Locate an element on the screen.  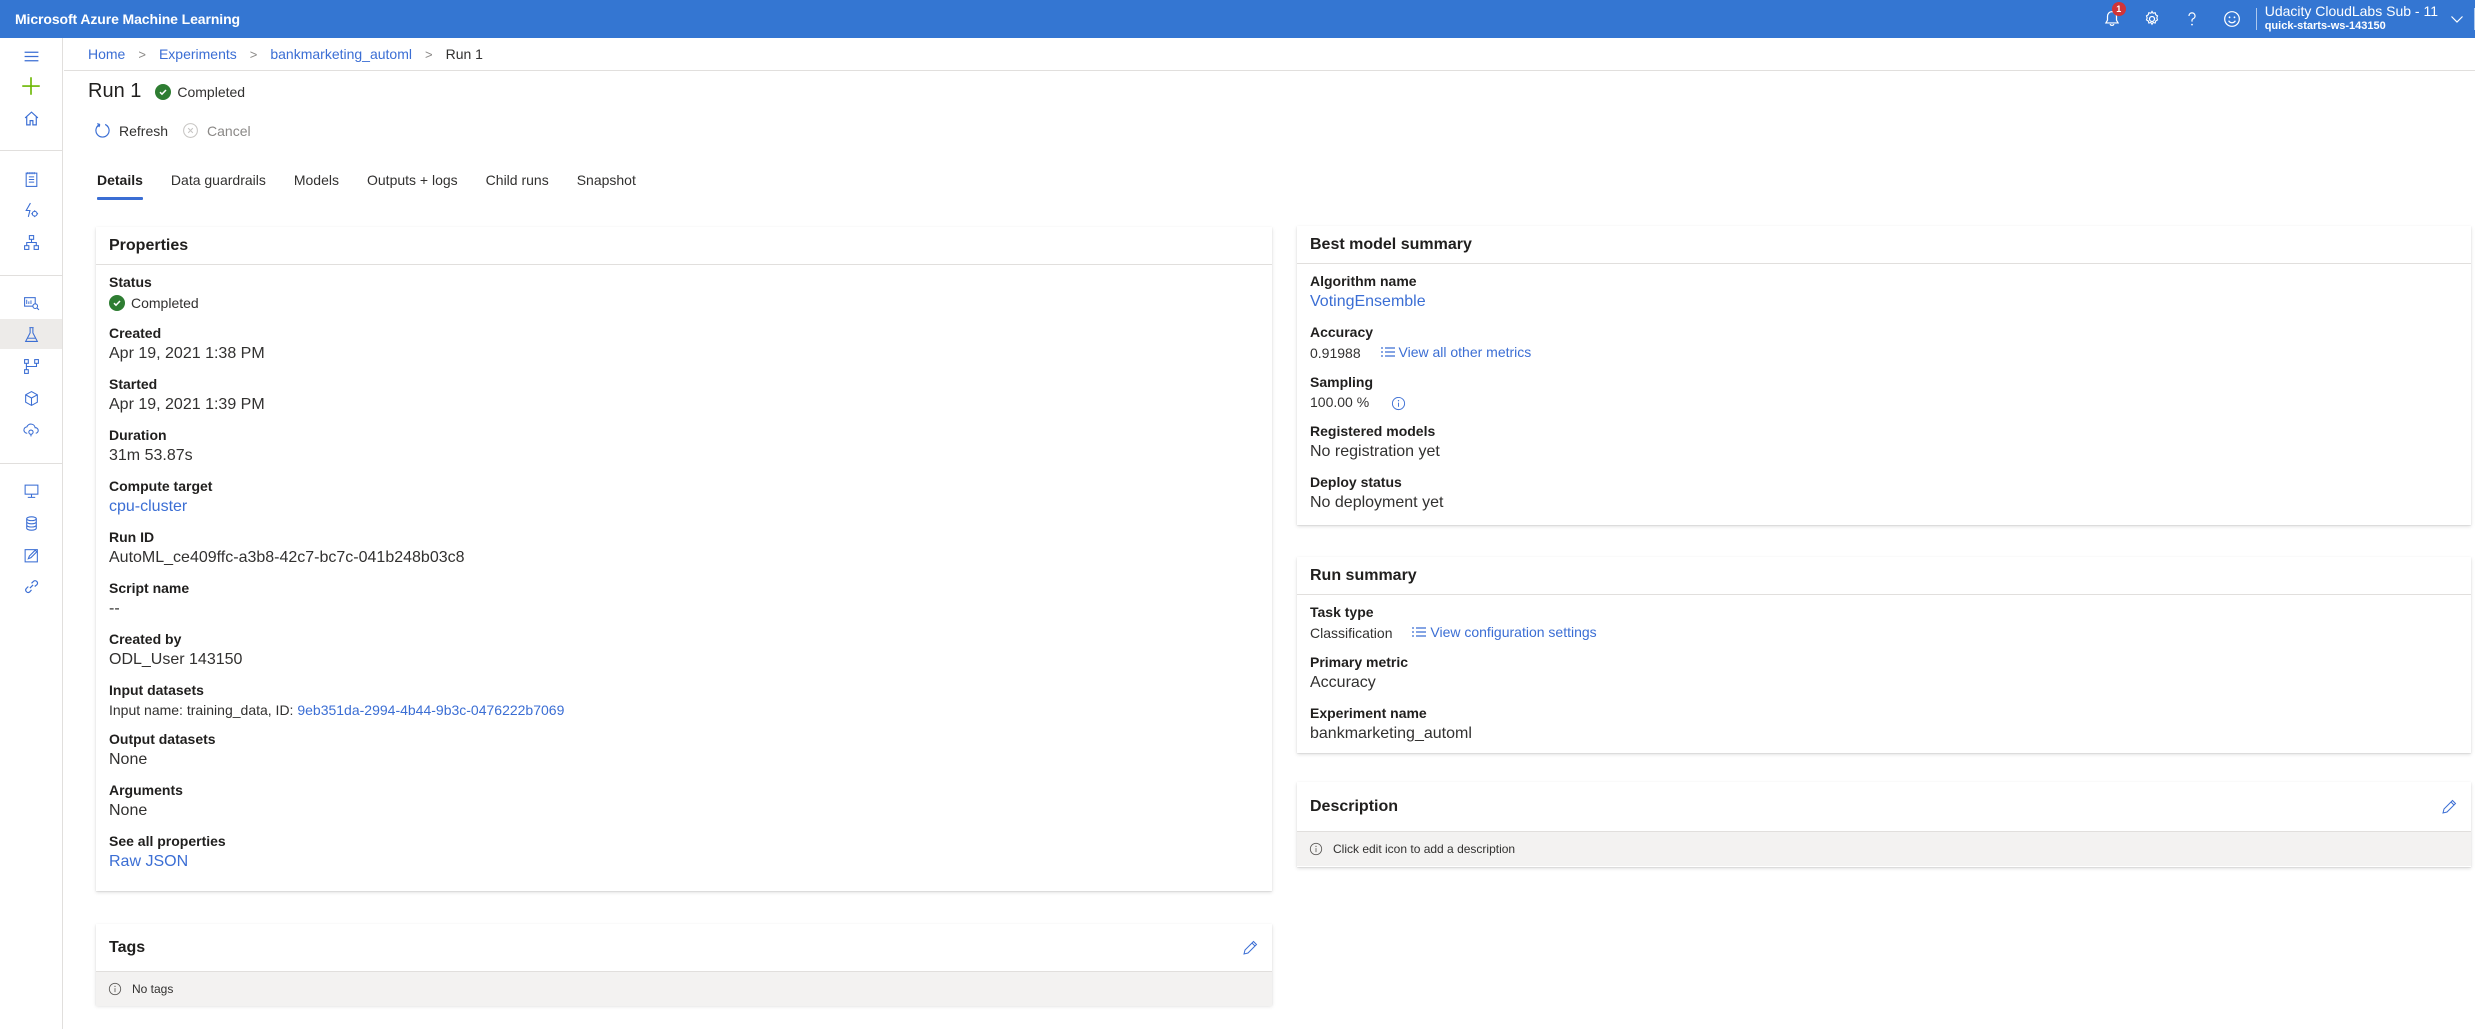
nav-datasets is located at coordinates (31, 303).